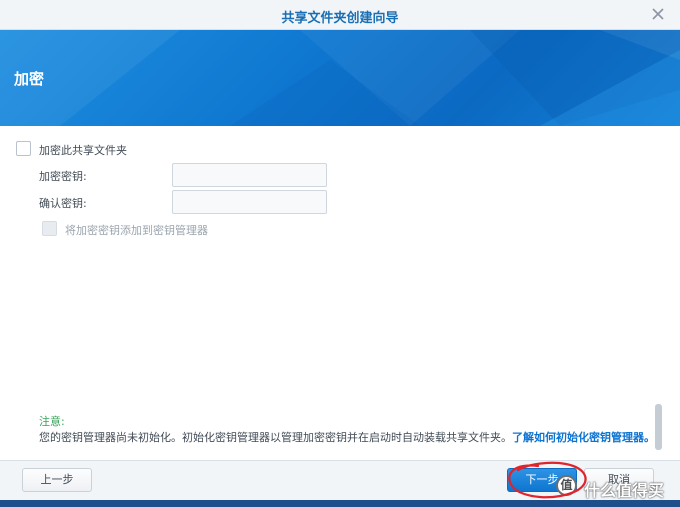  Describe the element at coordinates (23, 148) in the screenshot. I see `encrypt-checkbox` at that location.